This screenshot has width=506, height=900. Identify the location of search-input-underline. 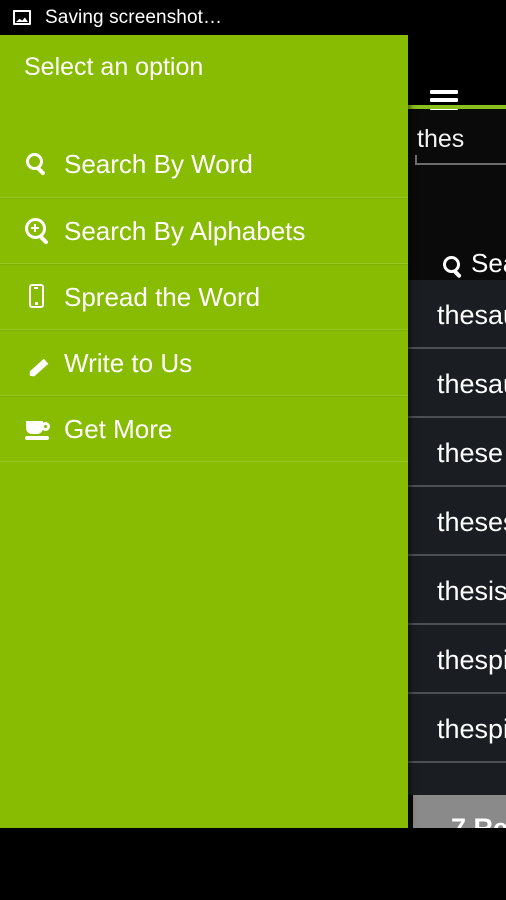
(460, 160).